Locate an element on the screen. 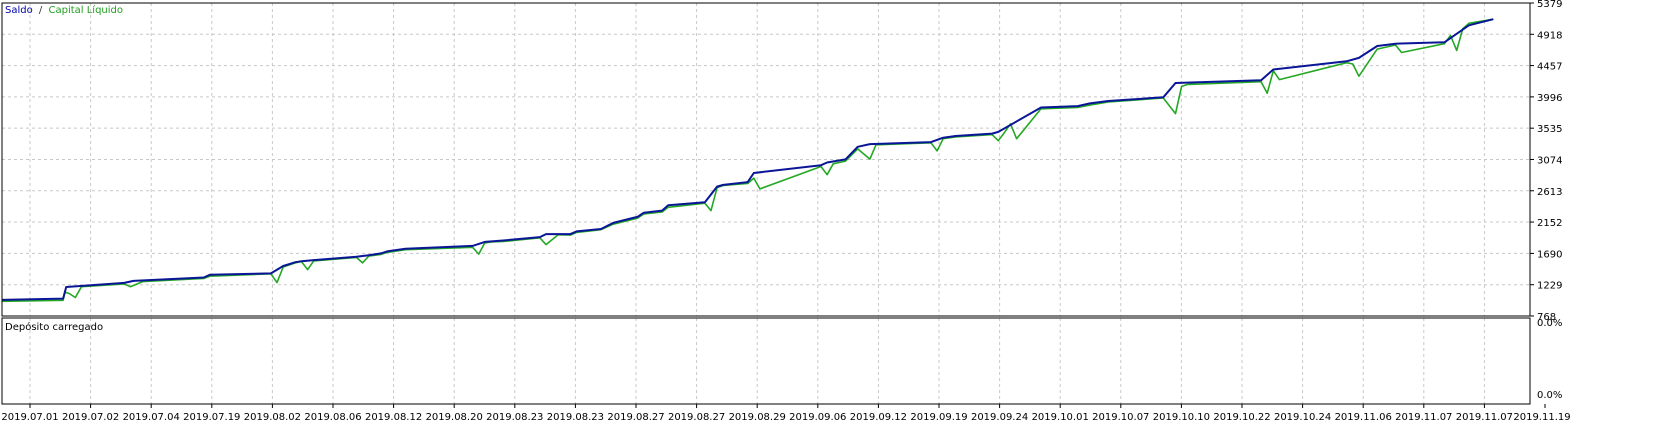 This screenshot has width=1653, height=435. y-tick-label: 5379 is located at coordinates (1549, 5).